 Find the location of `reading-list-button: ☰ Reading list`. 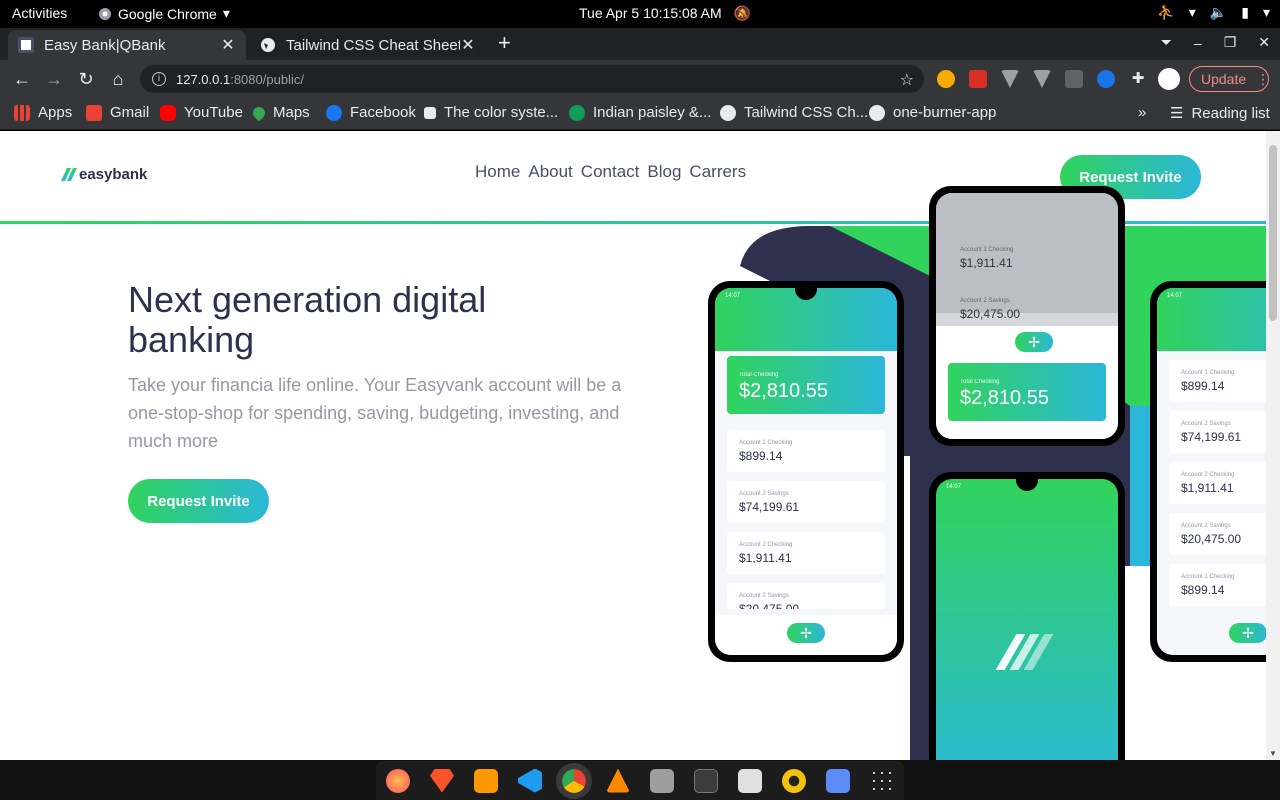

reading-list-button: ☰ Reading list is located at coordinates (1220, 113).